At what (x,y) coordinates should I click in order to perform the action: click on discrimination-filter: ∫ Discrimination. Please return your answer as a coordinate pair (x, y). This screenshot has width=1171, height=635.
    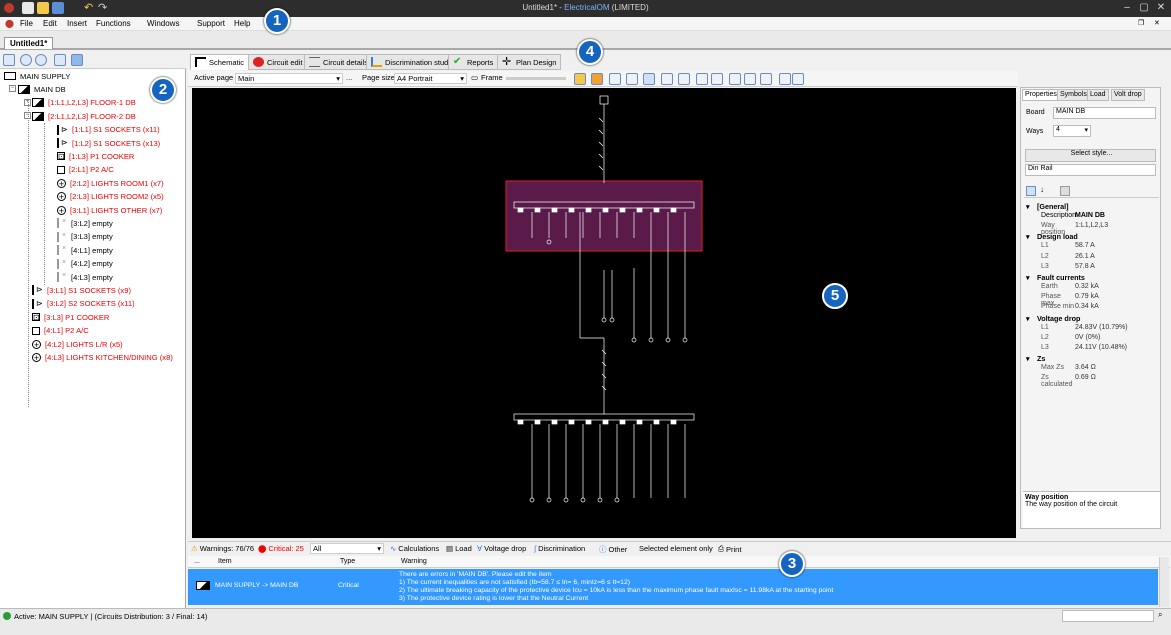
    Looking at the image, I should click on (559, 548).